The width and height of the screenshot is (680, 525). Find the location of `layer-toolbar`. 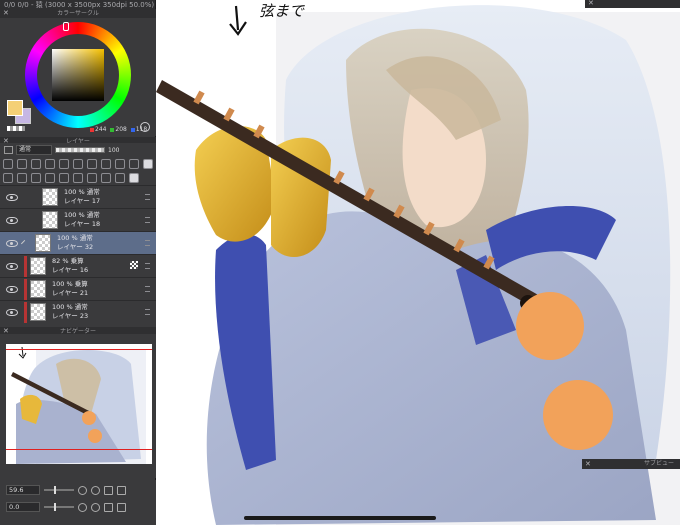

layer-toolbar is located at coordinates (78, 164).